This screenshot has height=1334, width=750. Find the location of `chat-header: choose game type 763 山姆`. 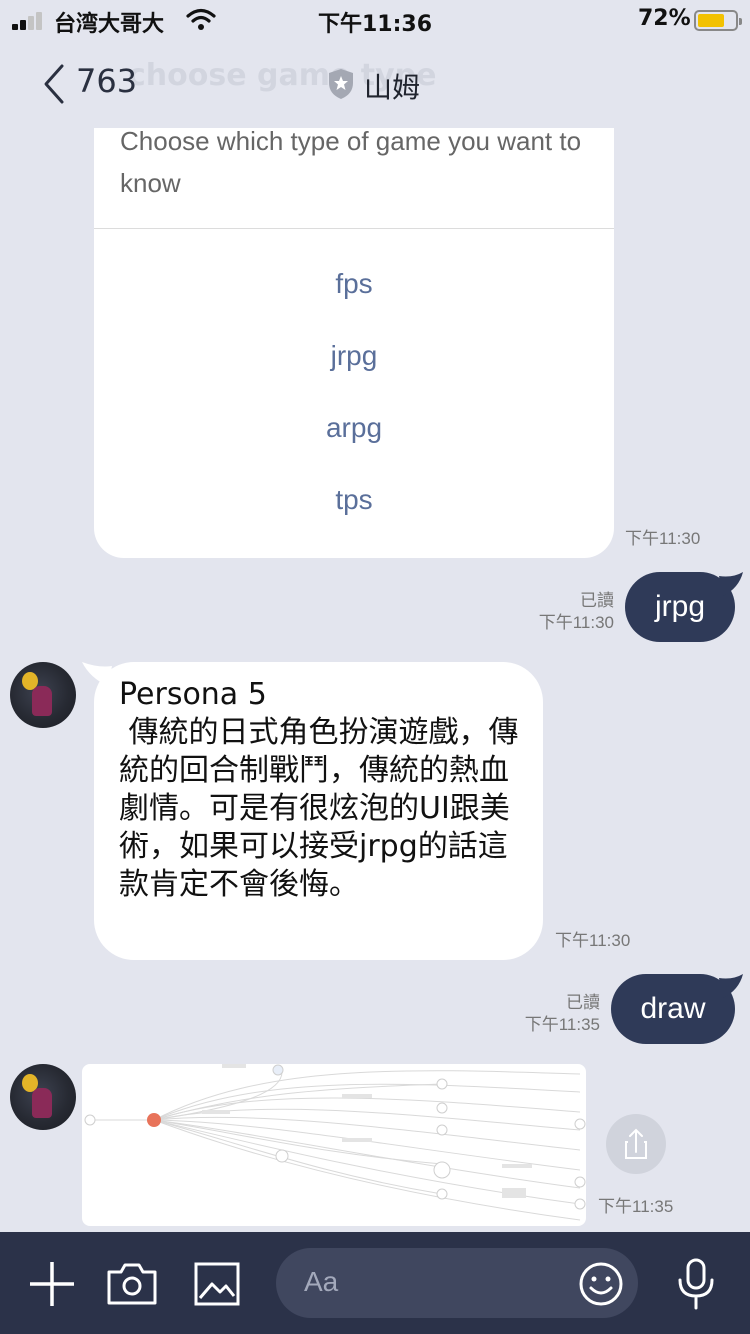

chat-header: choose game type 763 山姆 is located at coordinates (375, 84).